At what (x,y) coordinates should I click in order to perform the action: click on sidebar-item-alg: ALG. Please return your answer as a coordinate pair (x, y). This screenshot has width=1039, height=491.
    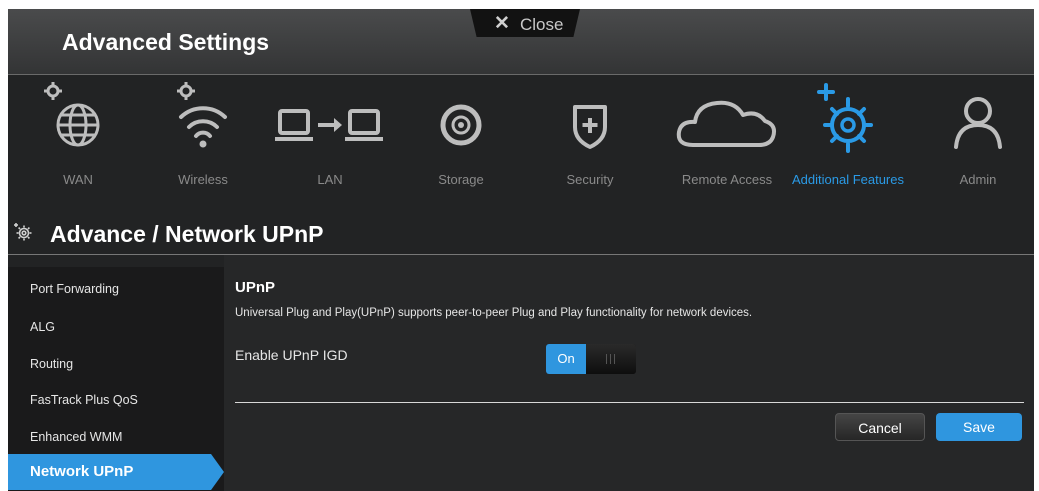
    Looking at the image, I should click on (42, 327).